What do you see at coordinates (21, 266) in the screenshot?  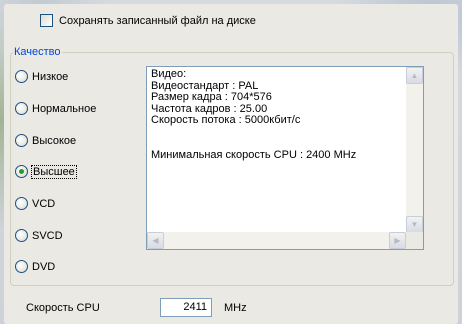 I see `radio-dvd-circle` at bounding box center [21, 266].